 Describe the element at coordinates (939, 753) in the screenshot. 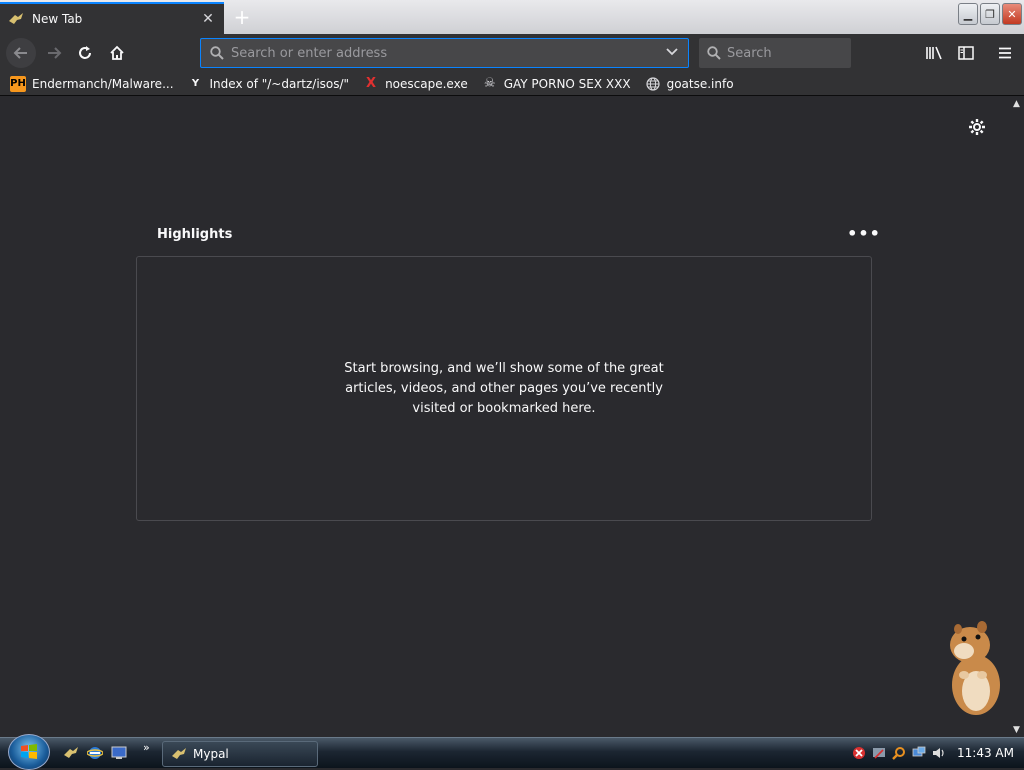

I see `volume-icon` at that location.